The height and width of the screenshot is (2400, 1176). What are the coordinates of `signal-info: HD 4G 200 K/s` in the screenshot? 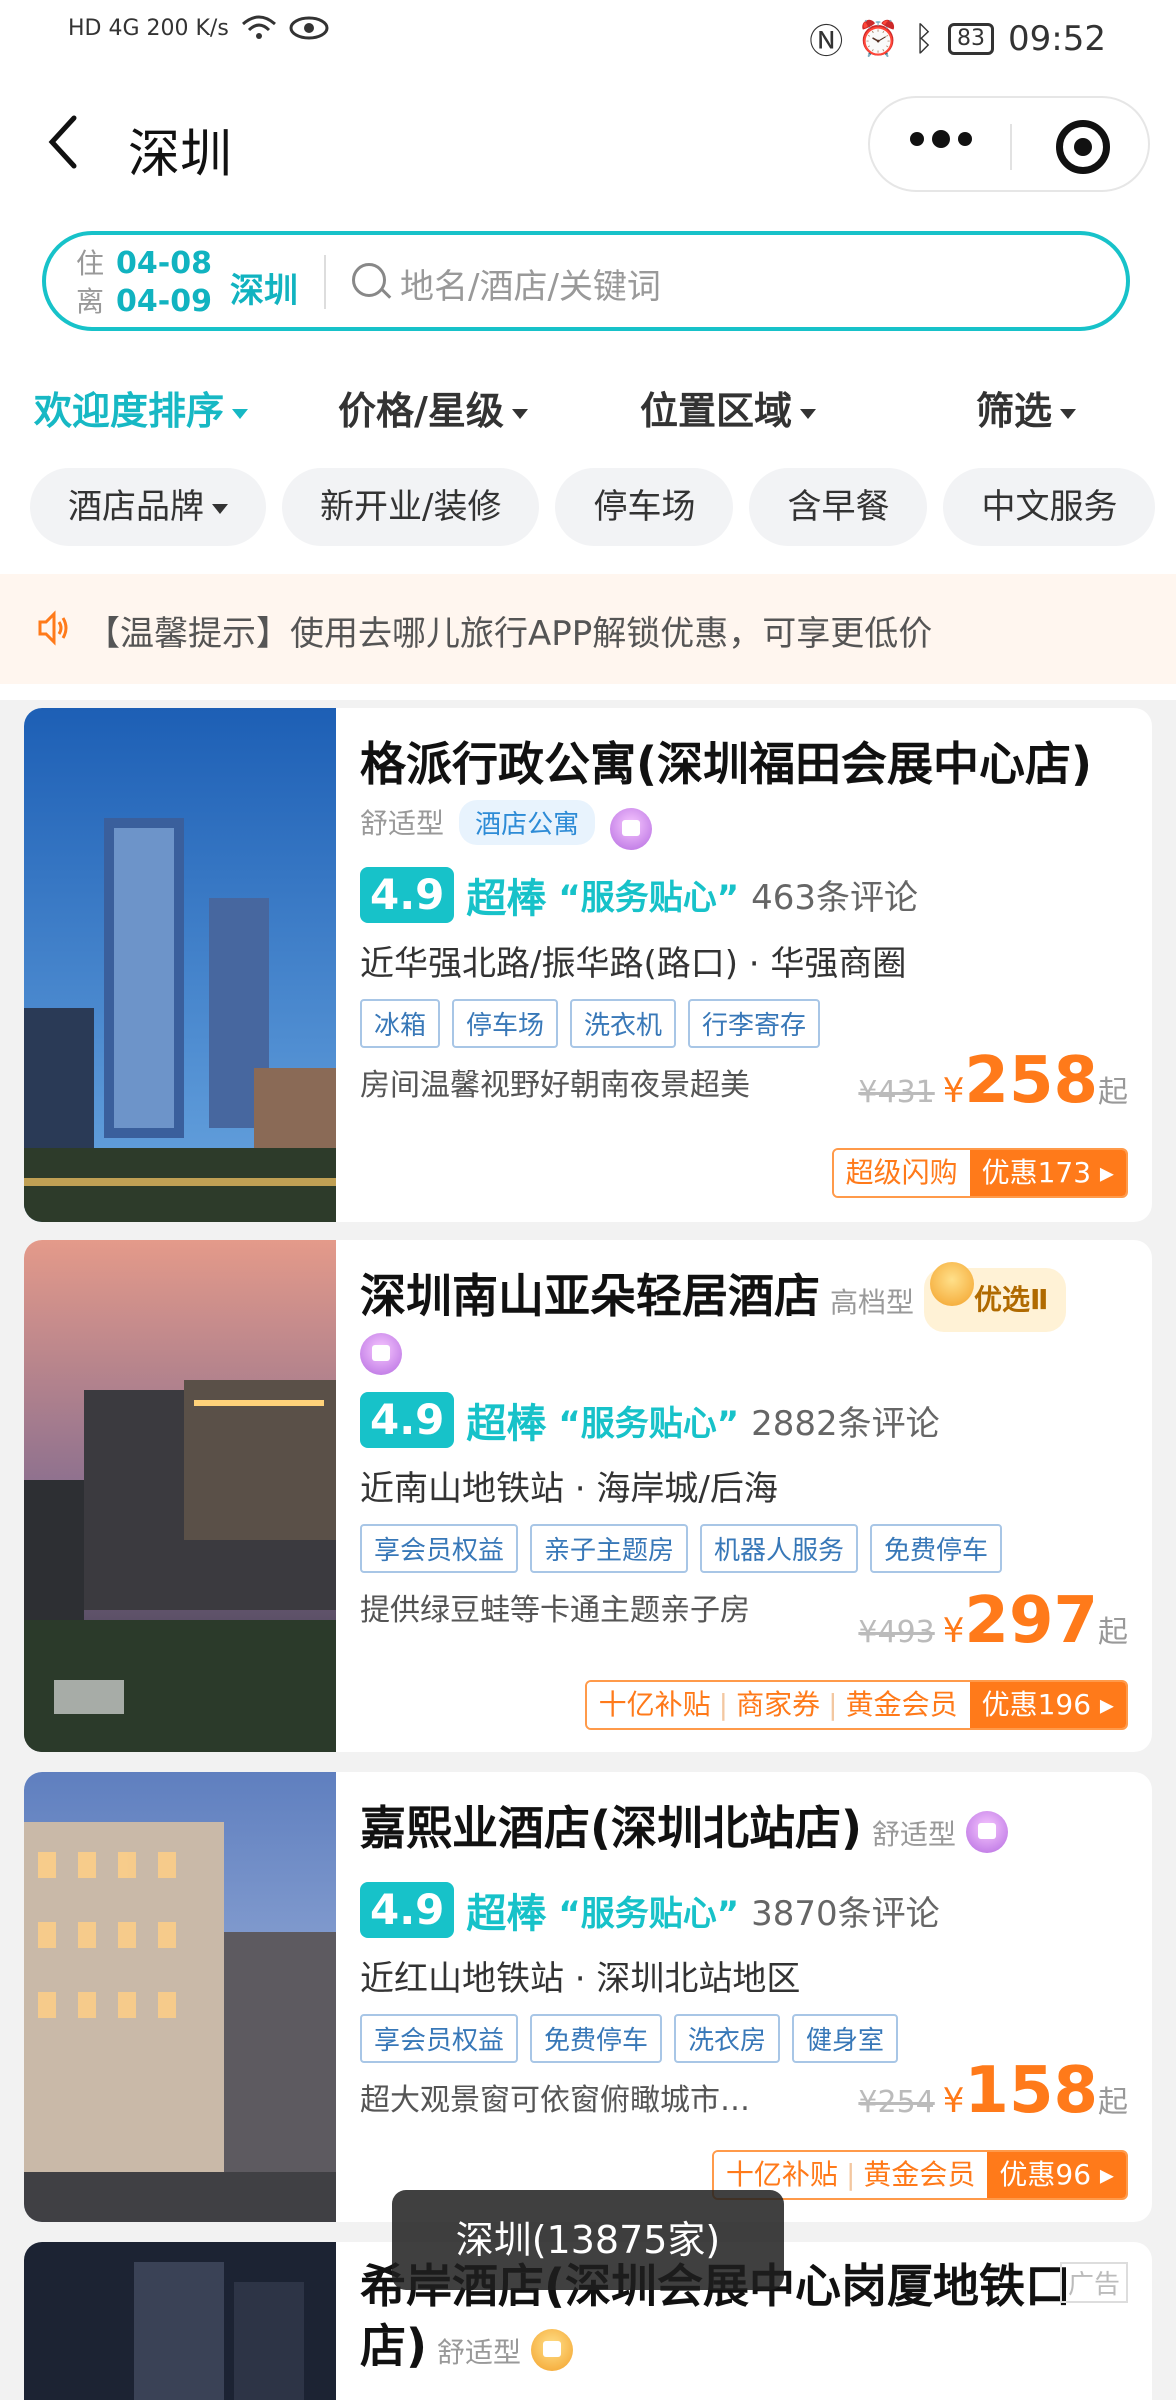 It's located at (148, 28).